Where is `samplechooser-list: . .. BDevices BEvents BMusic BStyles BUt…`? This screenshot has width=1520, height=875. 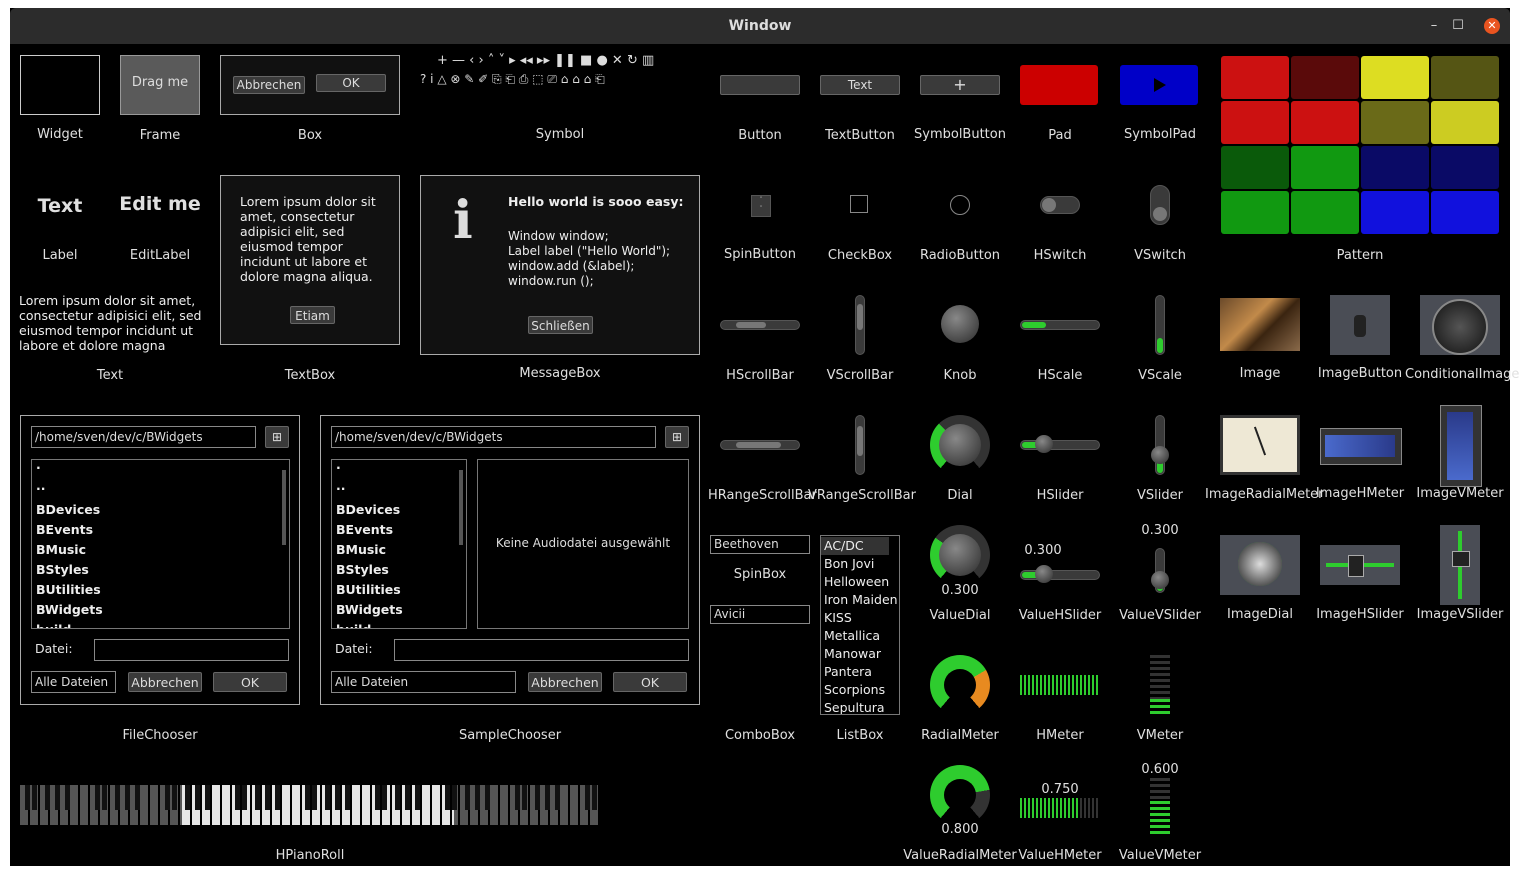 samplechooser-list: . .. BDevices BEvents BMusic BStyles BUt… is located at coordinates (399, 544).